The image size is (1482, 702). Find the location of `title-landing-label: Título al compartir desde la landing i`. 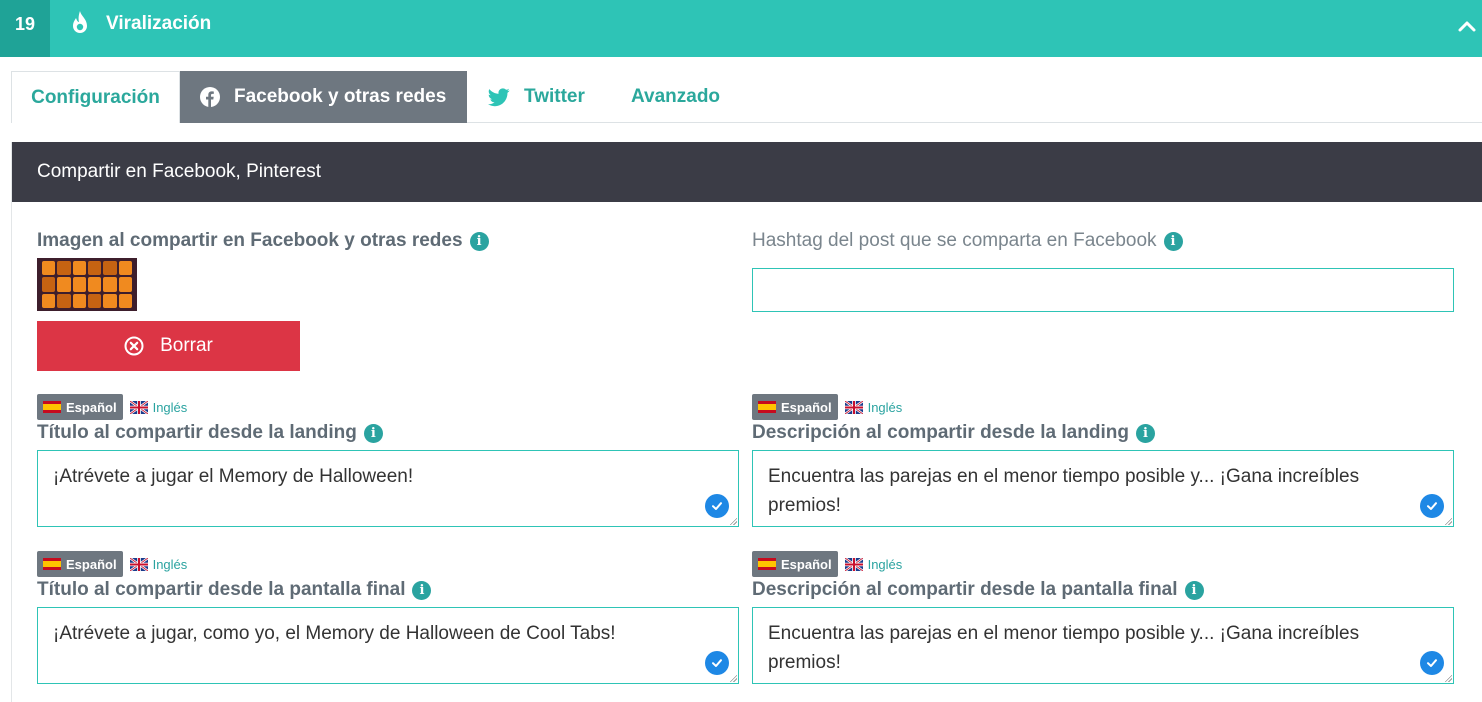

title-landing-label: Título al compartir desde la landing i is located at coordinates (210, 433).